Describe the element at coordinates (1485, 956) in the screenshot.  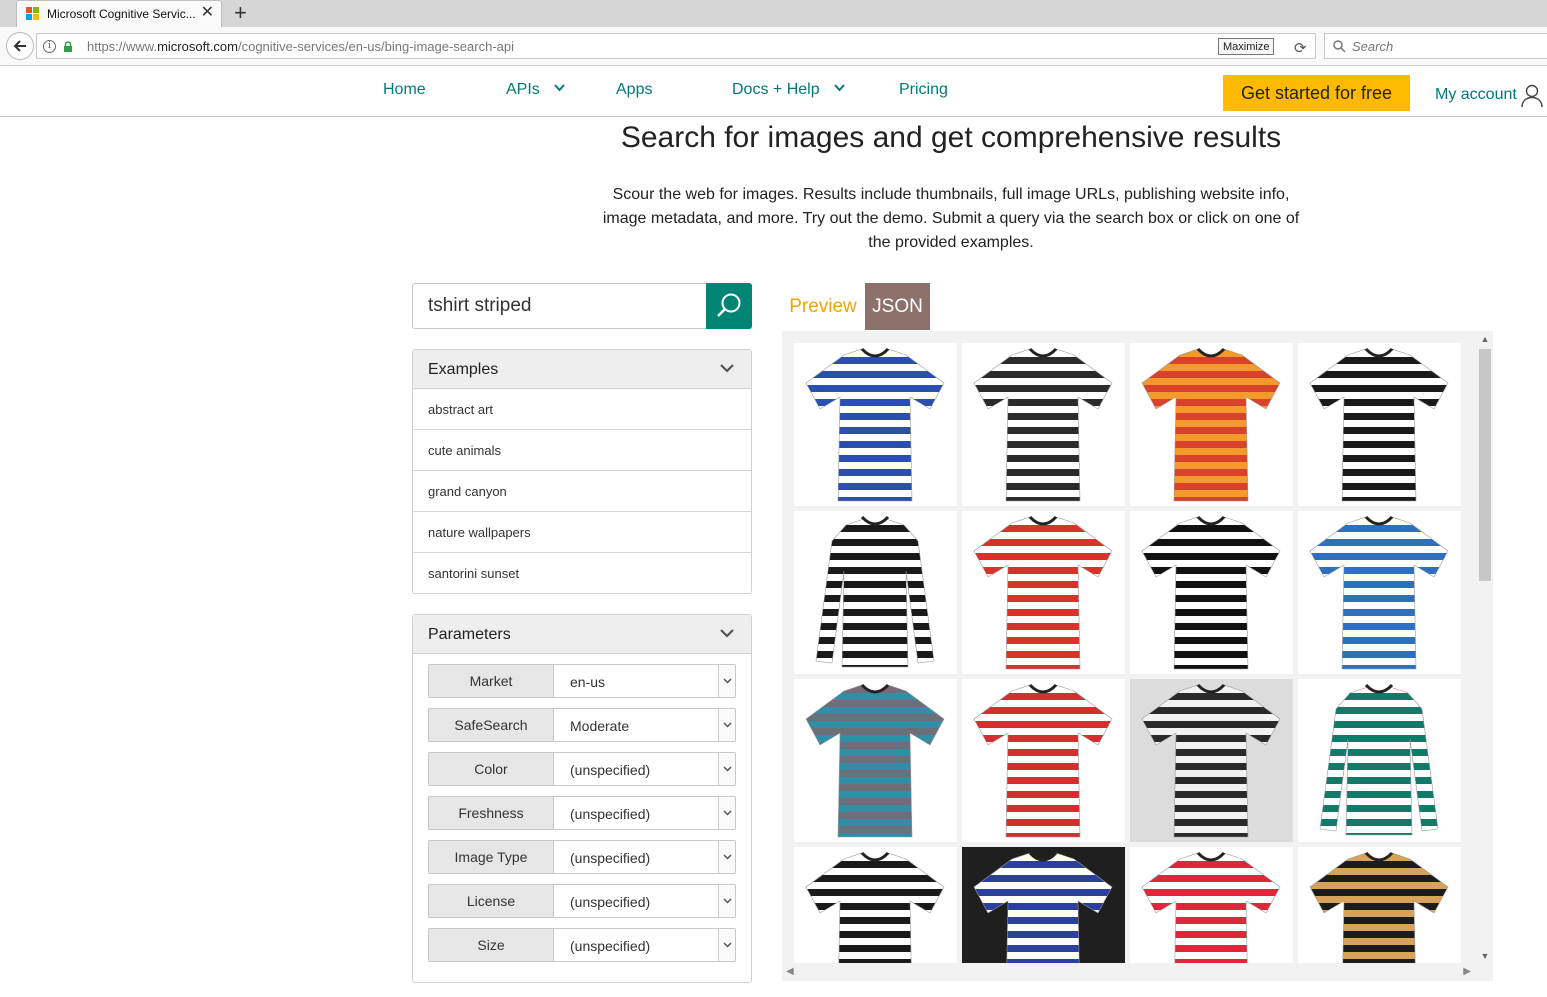
I see `scroll-down-icon: ▼` at that location.